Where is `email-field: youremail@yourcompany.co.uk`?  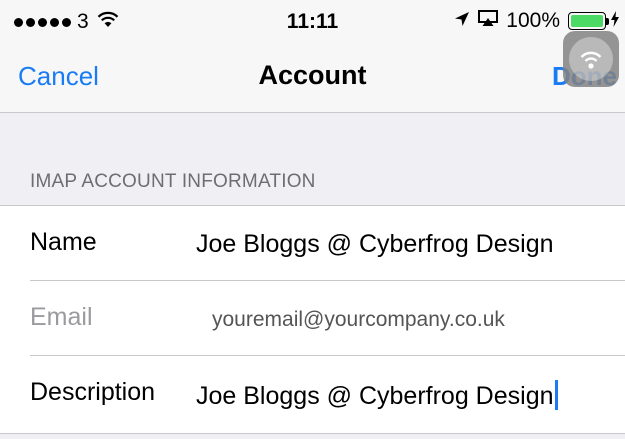 email-field: youremail@yourcompany.co.uk is located at coordinates (358, 320).